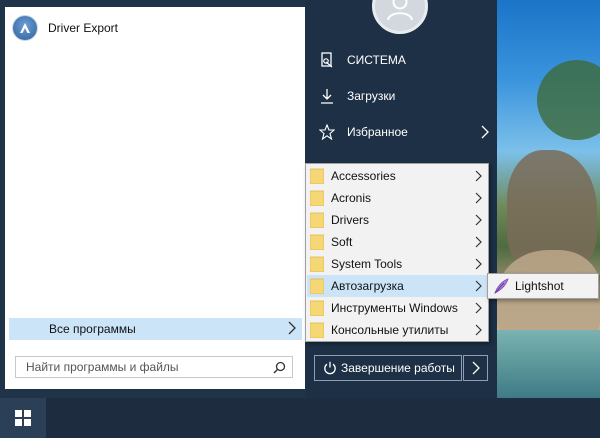 The image size is (600, 438). I want to click on menu-item-drivers: Drivers, so click(397, 220).